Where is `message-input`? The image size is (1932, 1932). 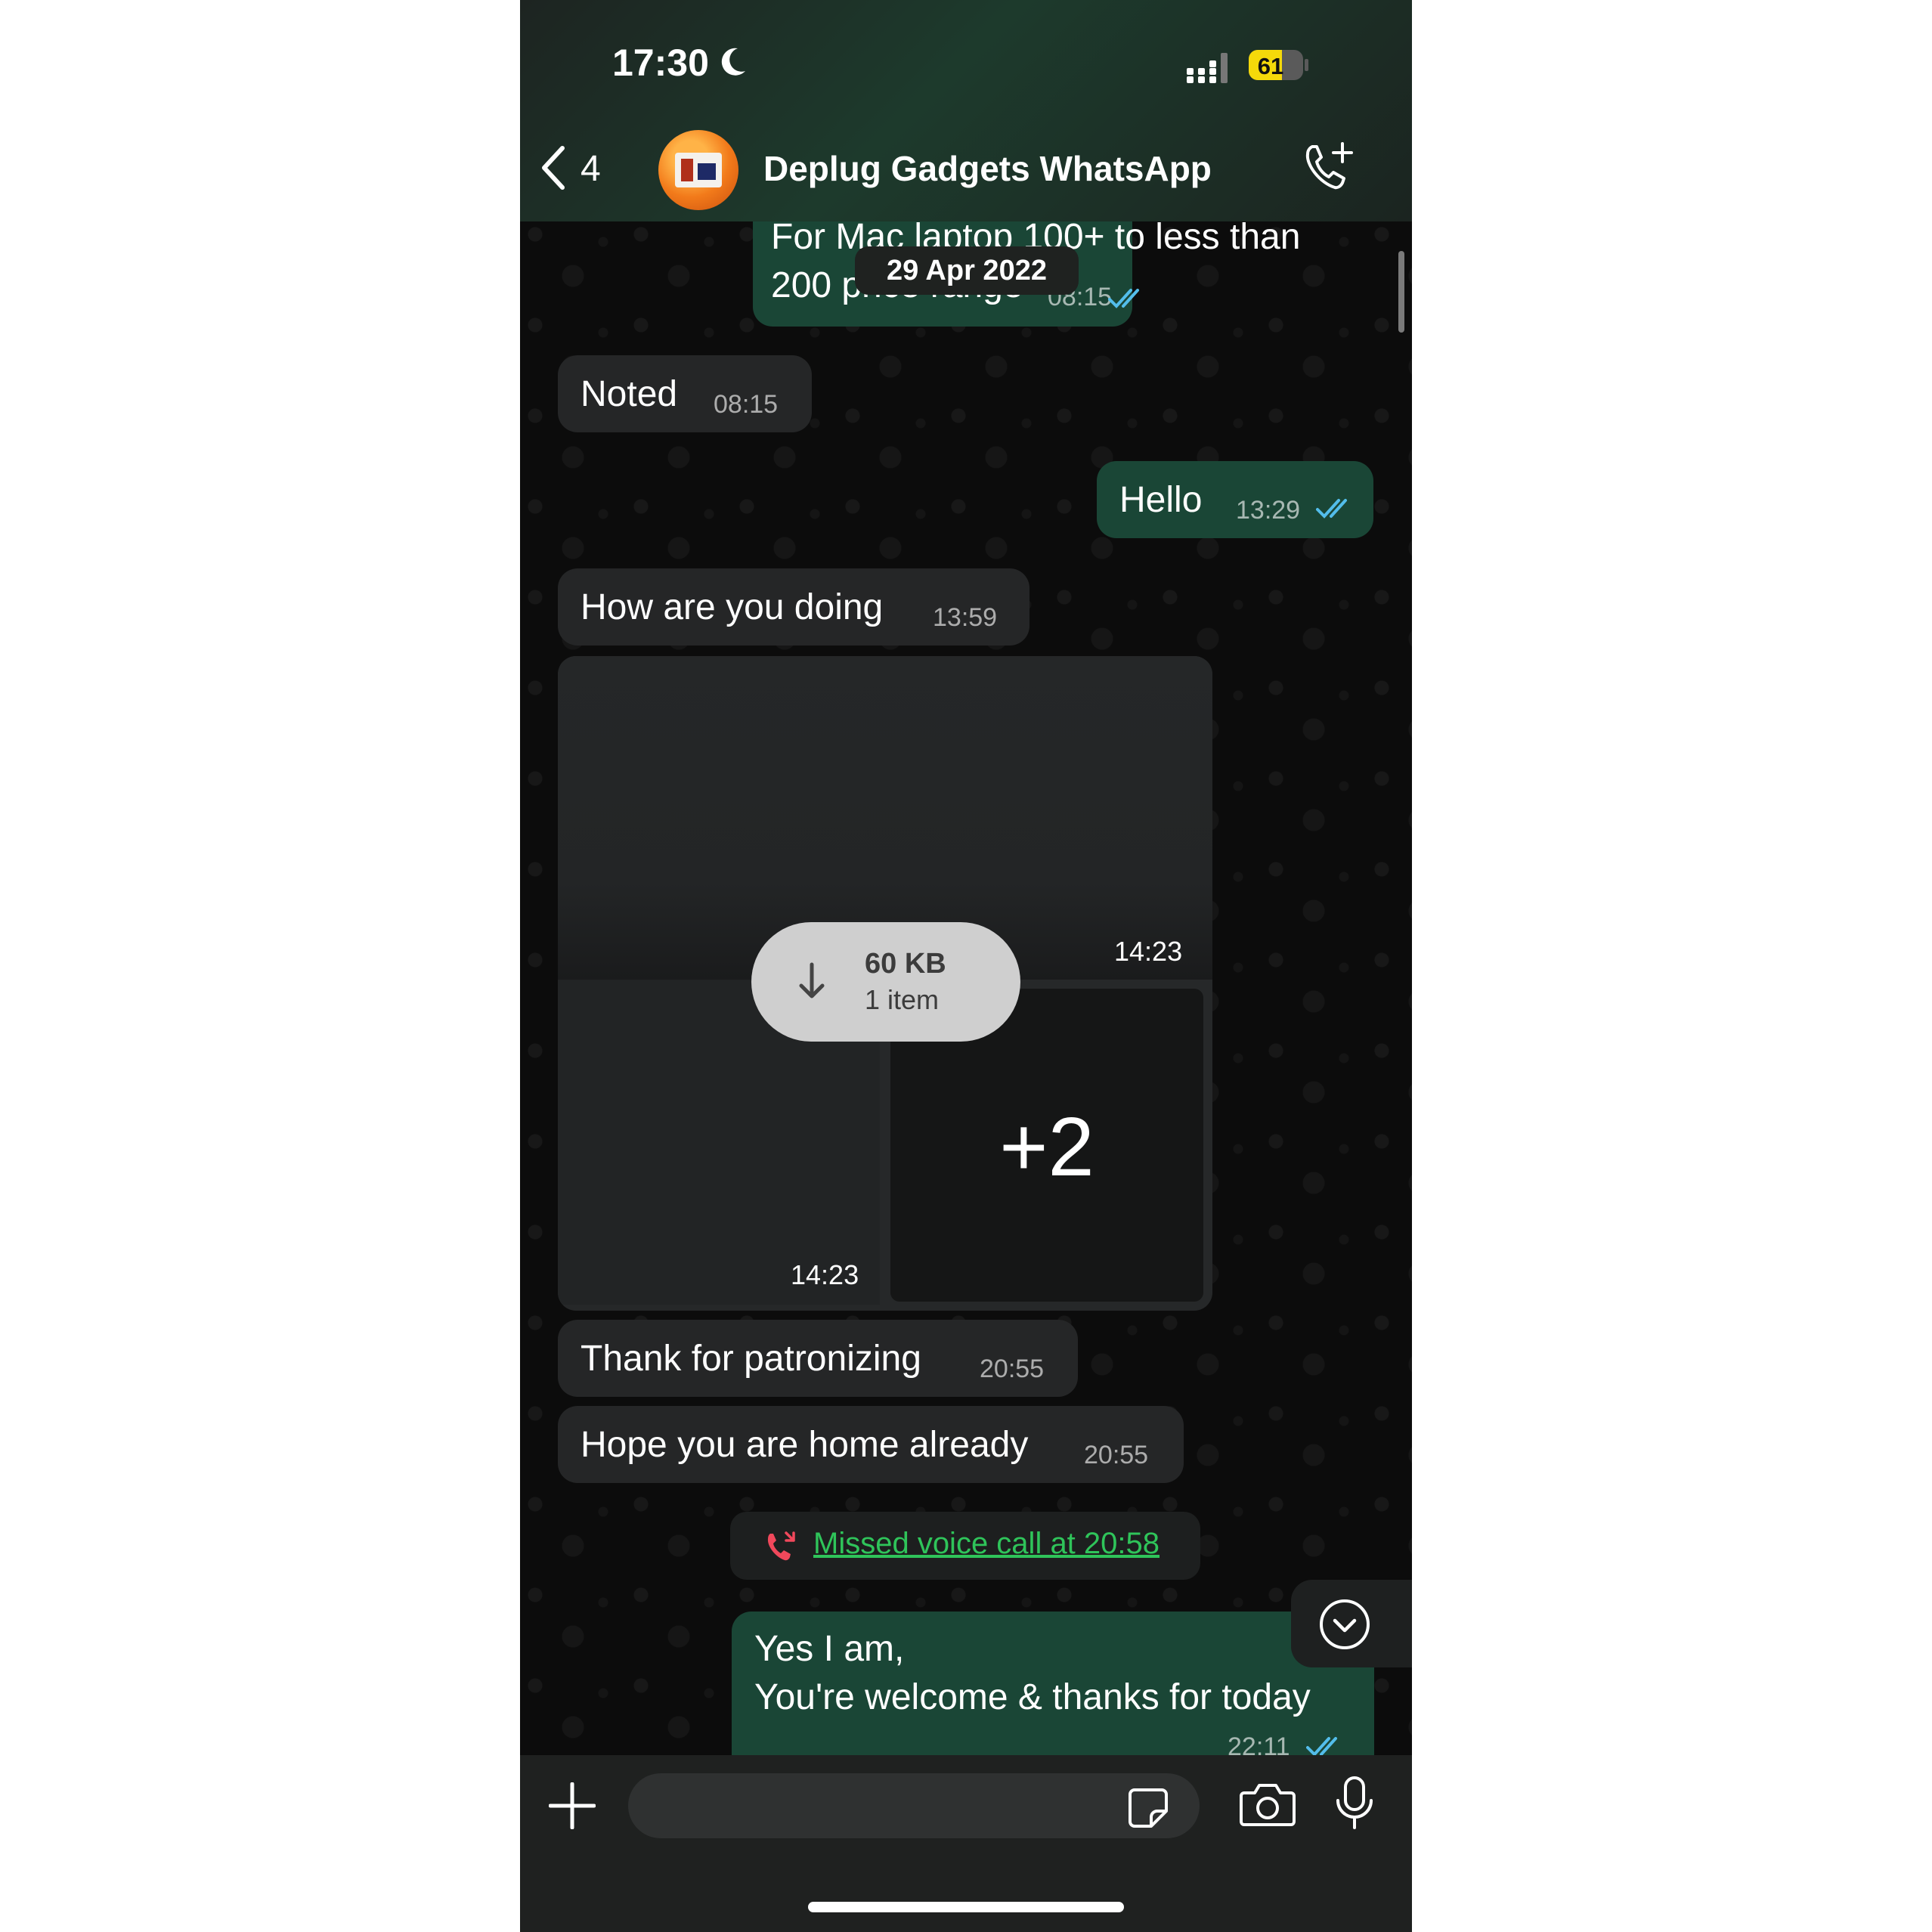
message-input is located at coordinates (914, 1805).